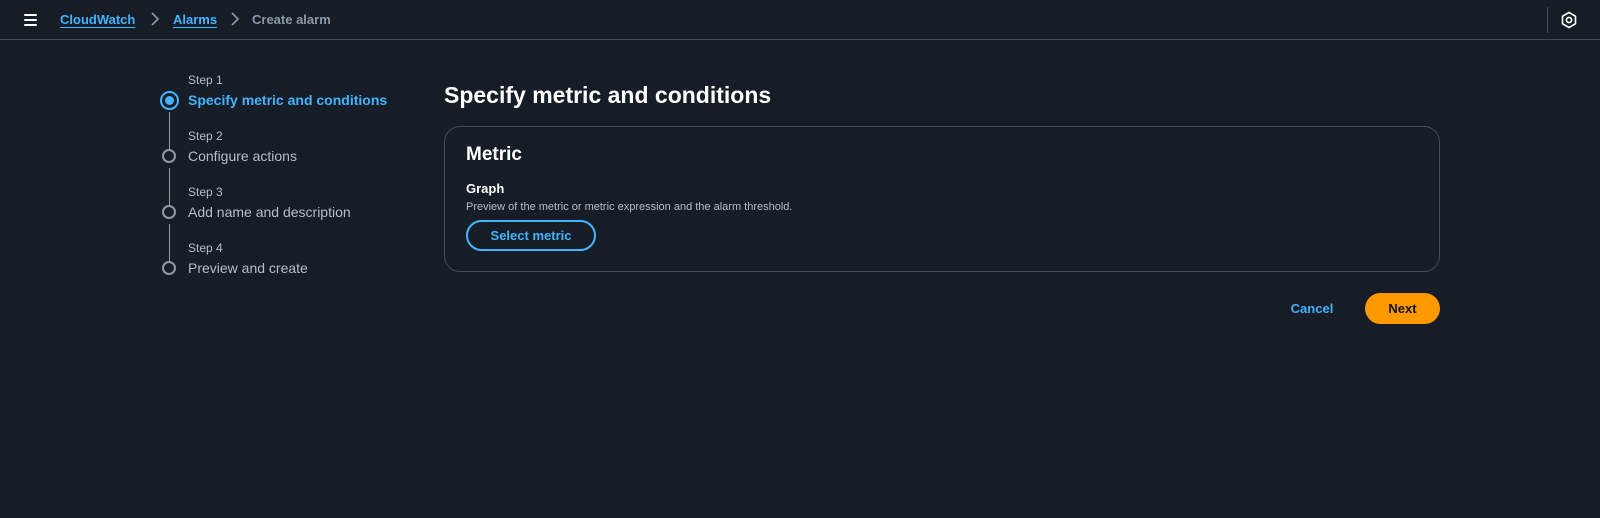 This screenshot has width=1600, height=518. I want to click on step-3-title: Add name and description, so click(269, 212).